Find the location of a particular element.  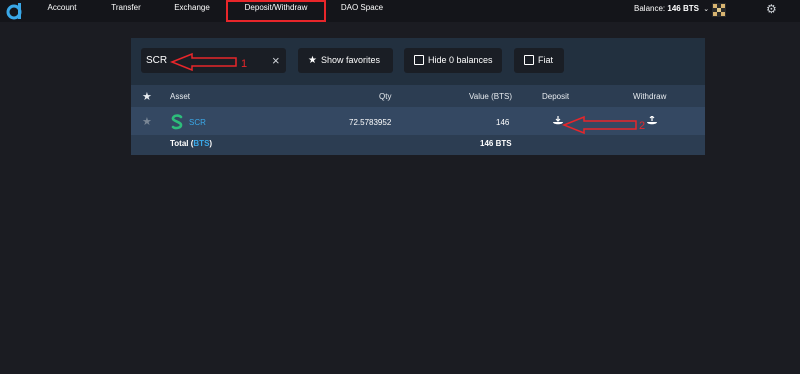

total-label: Total (BTS) is located at coordinates (191, 143).